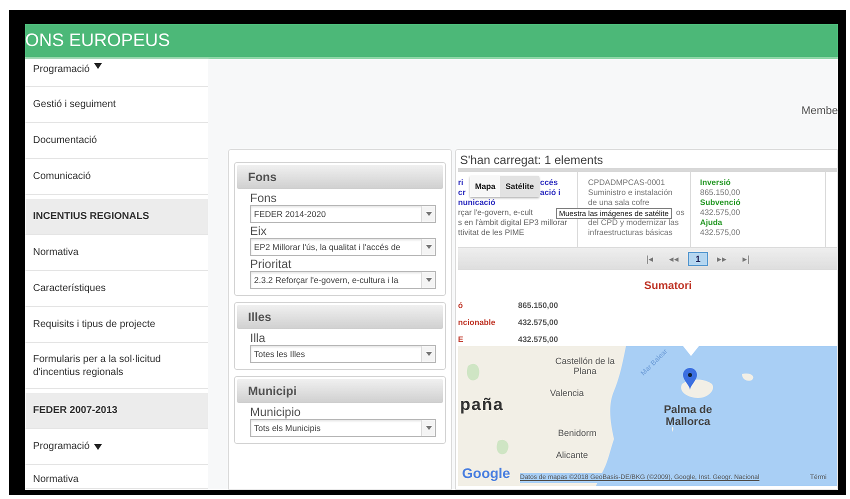  I want to click on field-label: Prioritat, so click(271, 264).